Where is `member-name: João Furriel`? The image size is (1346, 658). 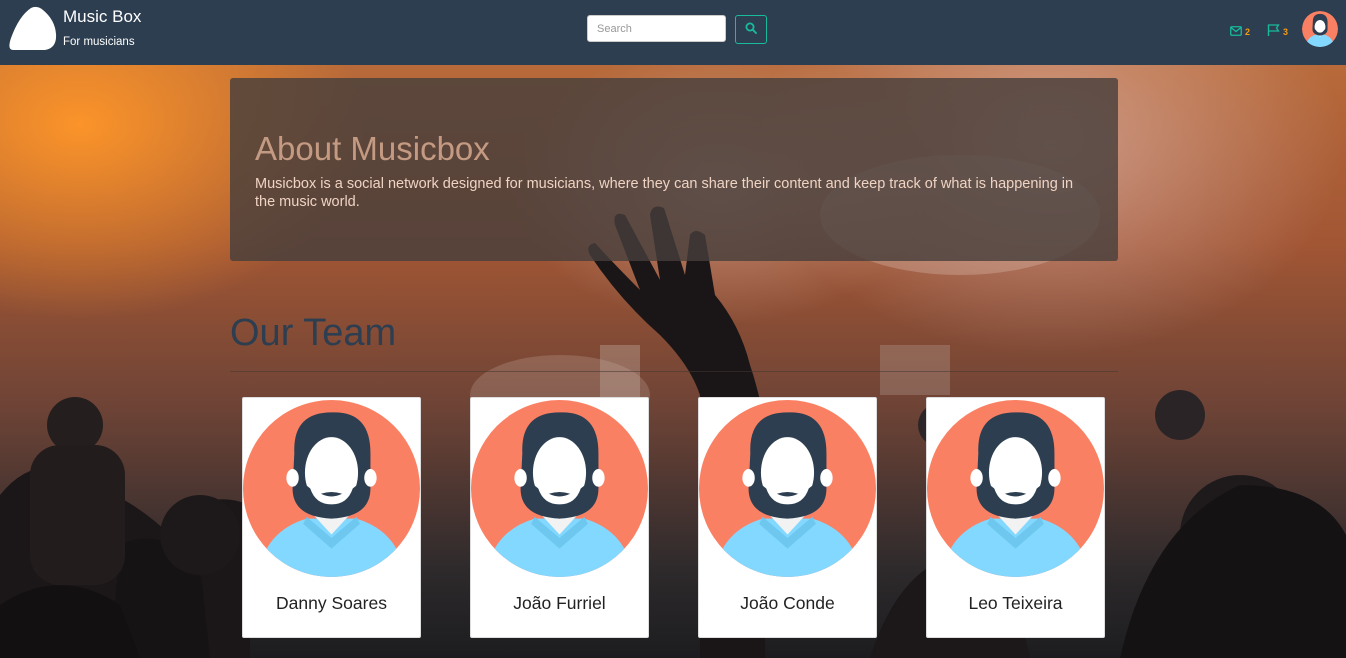 member-name: João Furriel is located at coordinates (559, 603).